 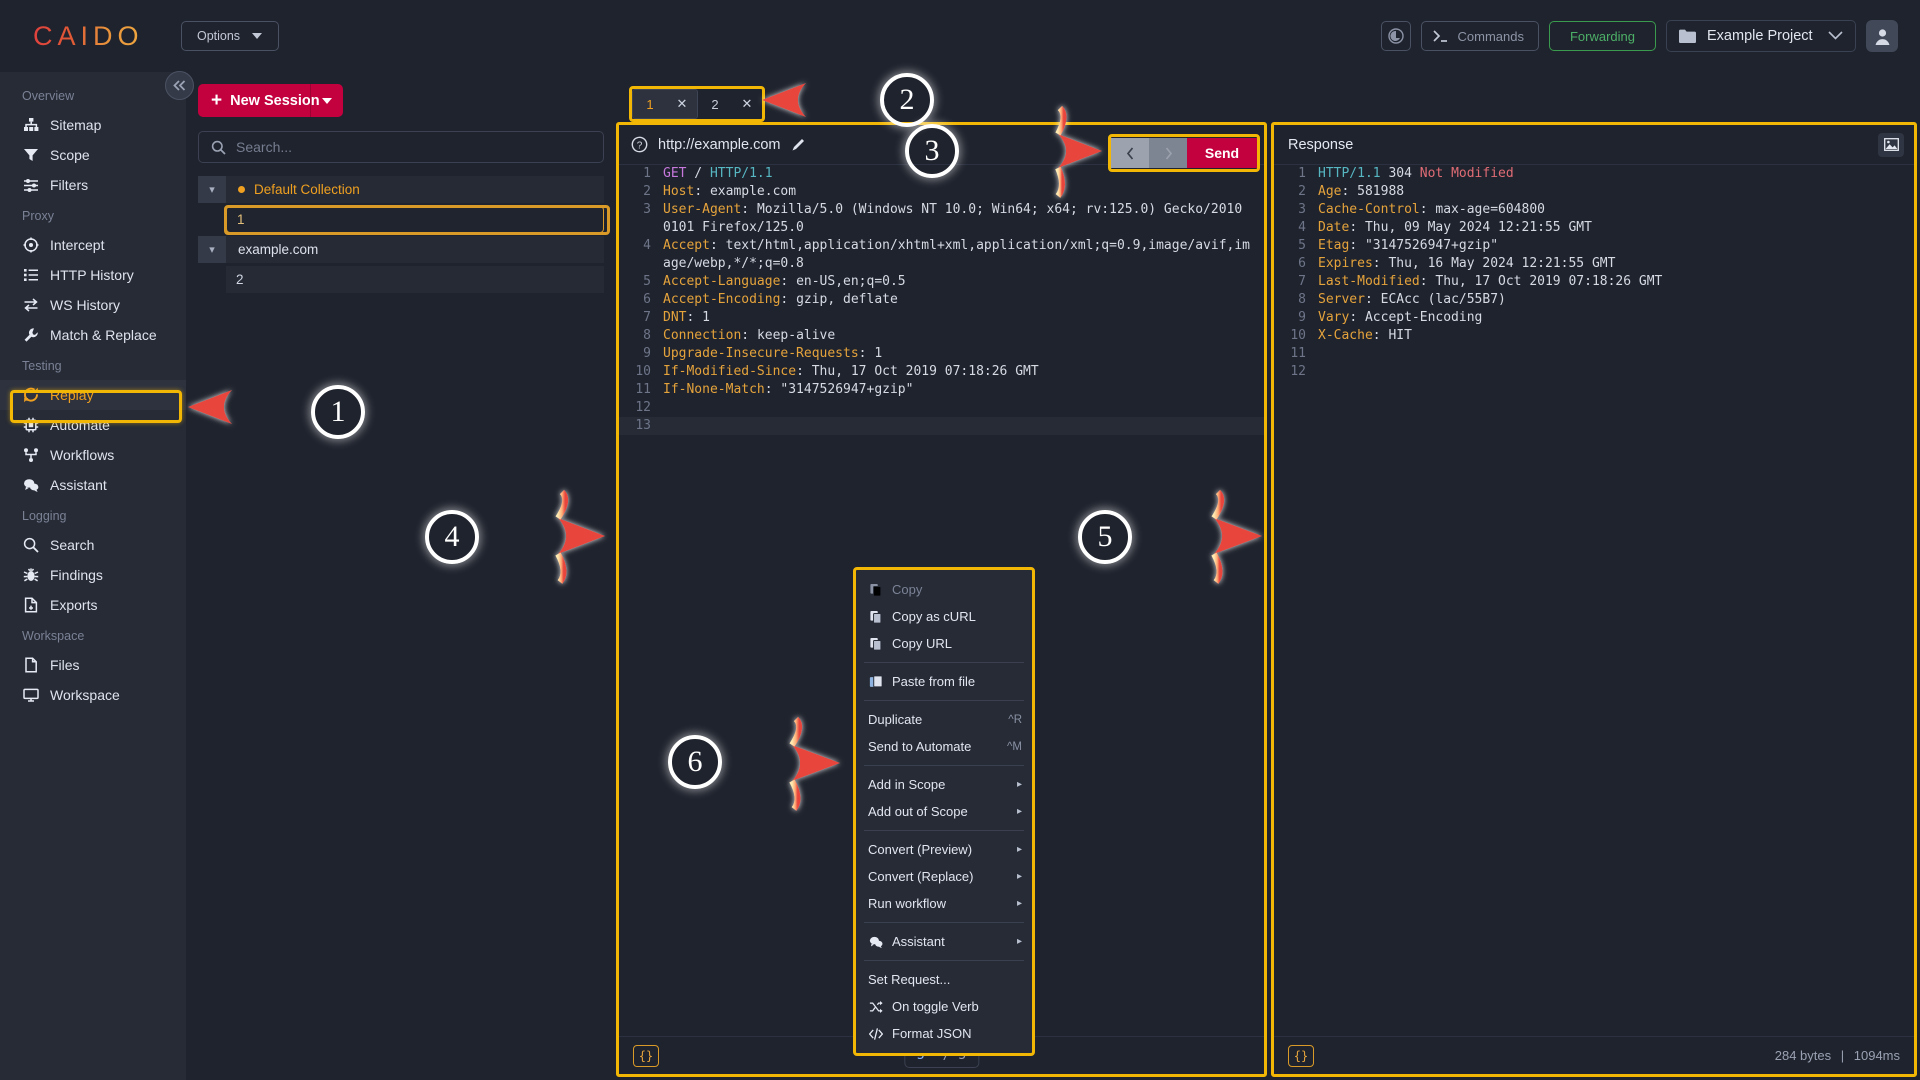 I want to click on annotation-badge-6: 6, so click(x=695, y=762).